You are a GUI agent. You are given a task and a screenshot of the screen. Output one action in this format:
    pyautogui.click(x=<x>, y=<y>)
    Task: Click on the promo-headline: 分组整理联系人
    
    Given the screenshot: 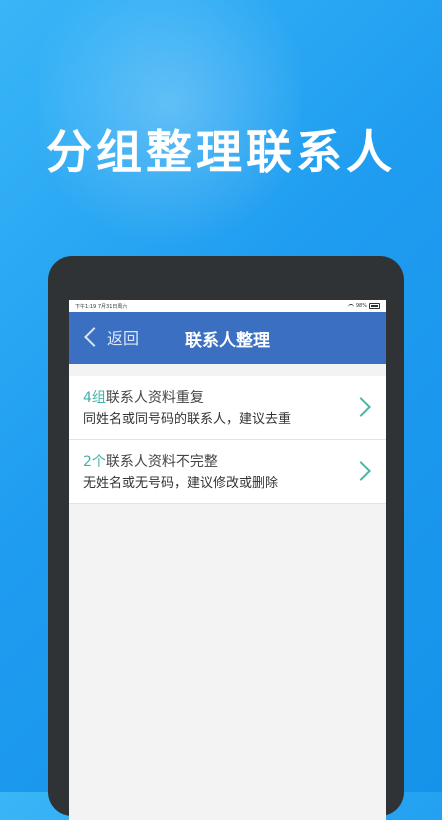 What is the action you would take?
    pyautogui.click(x=221, y=152)
    